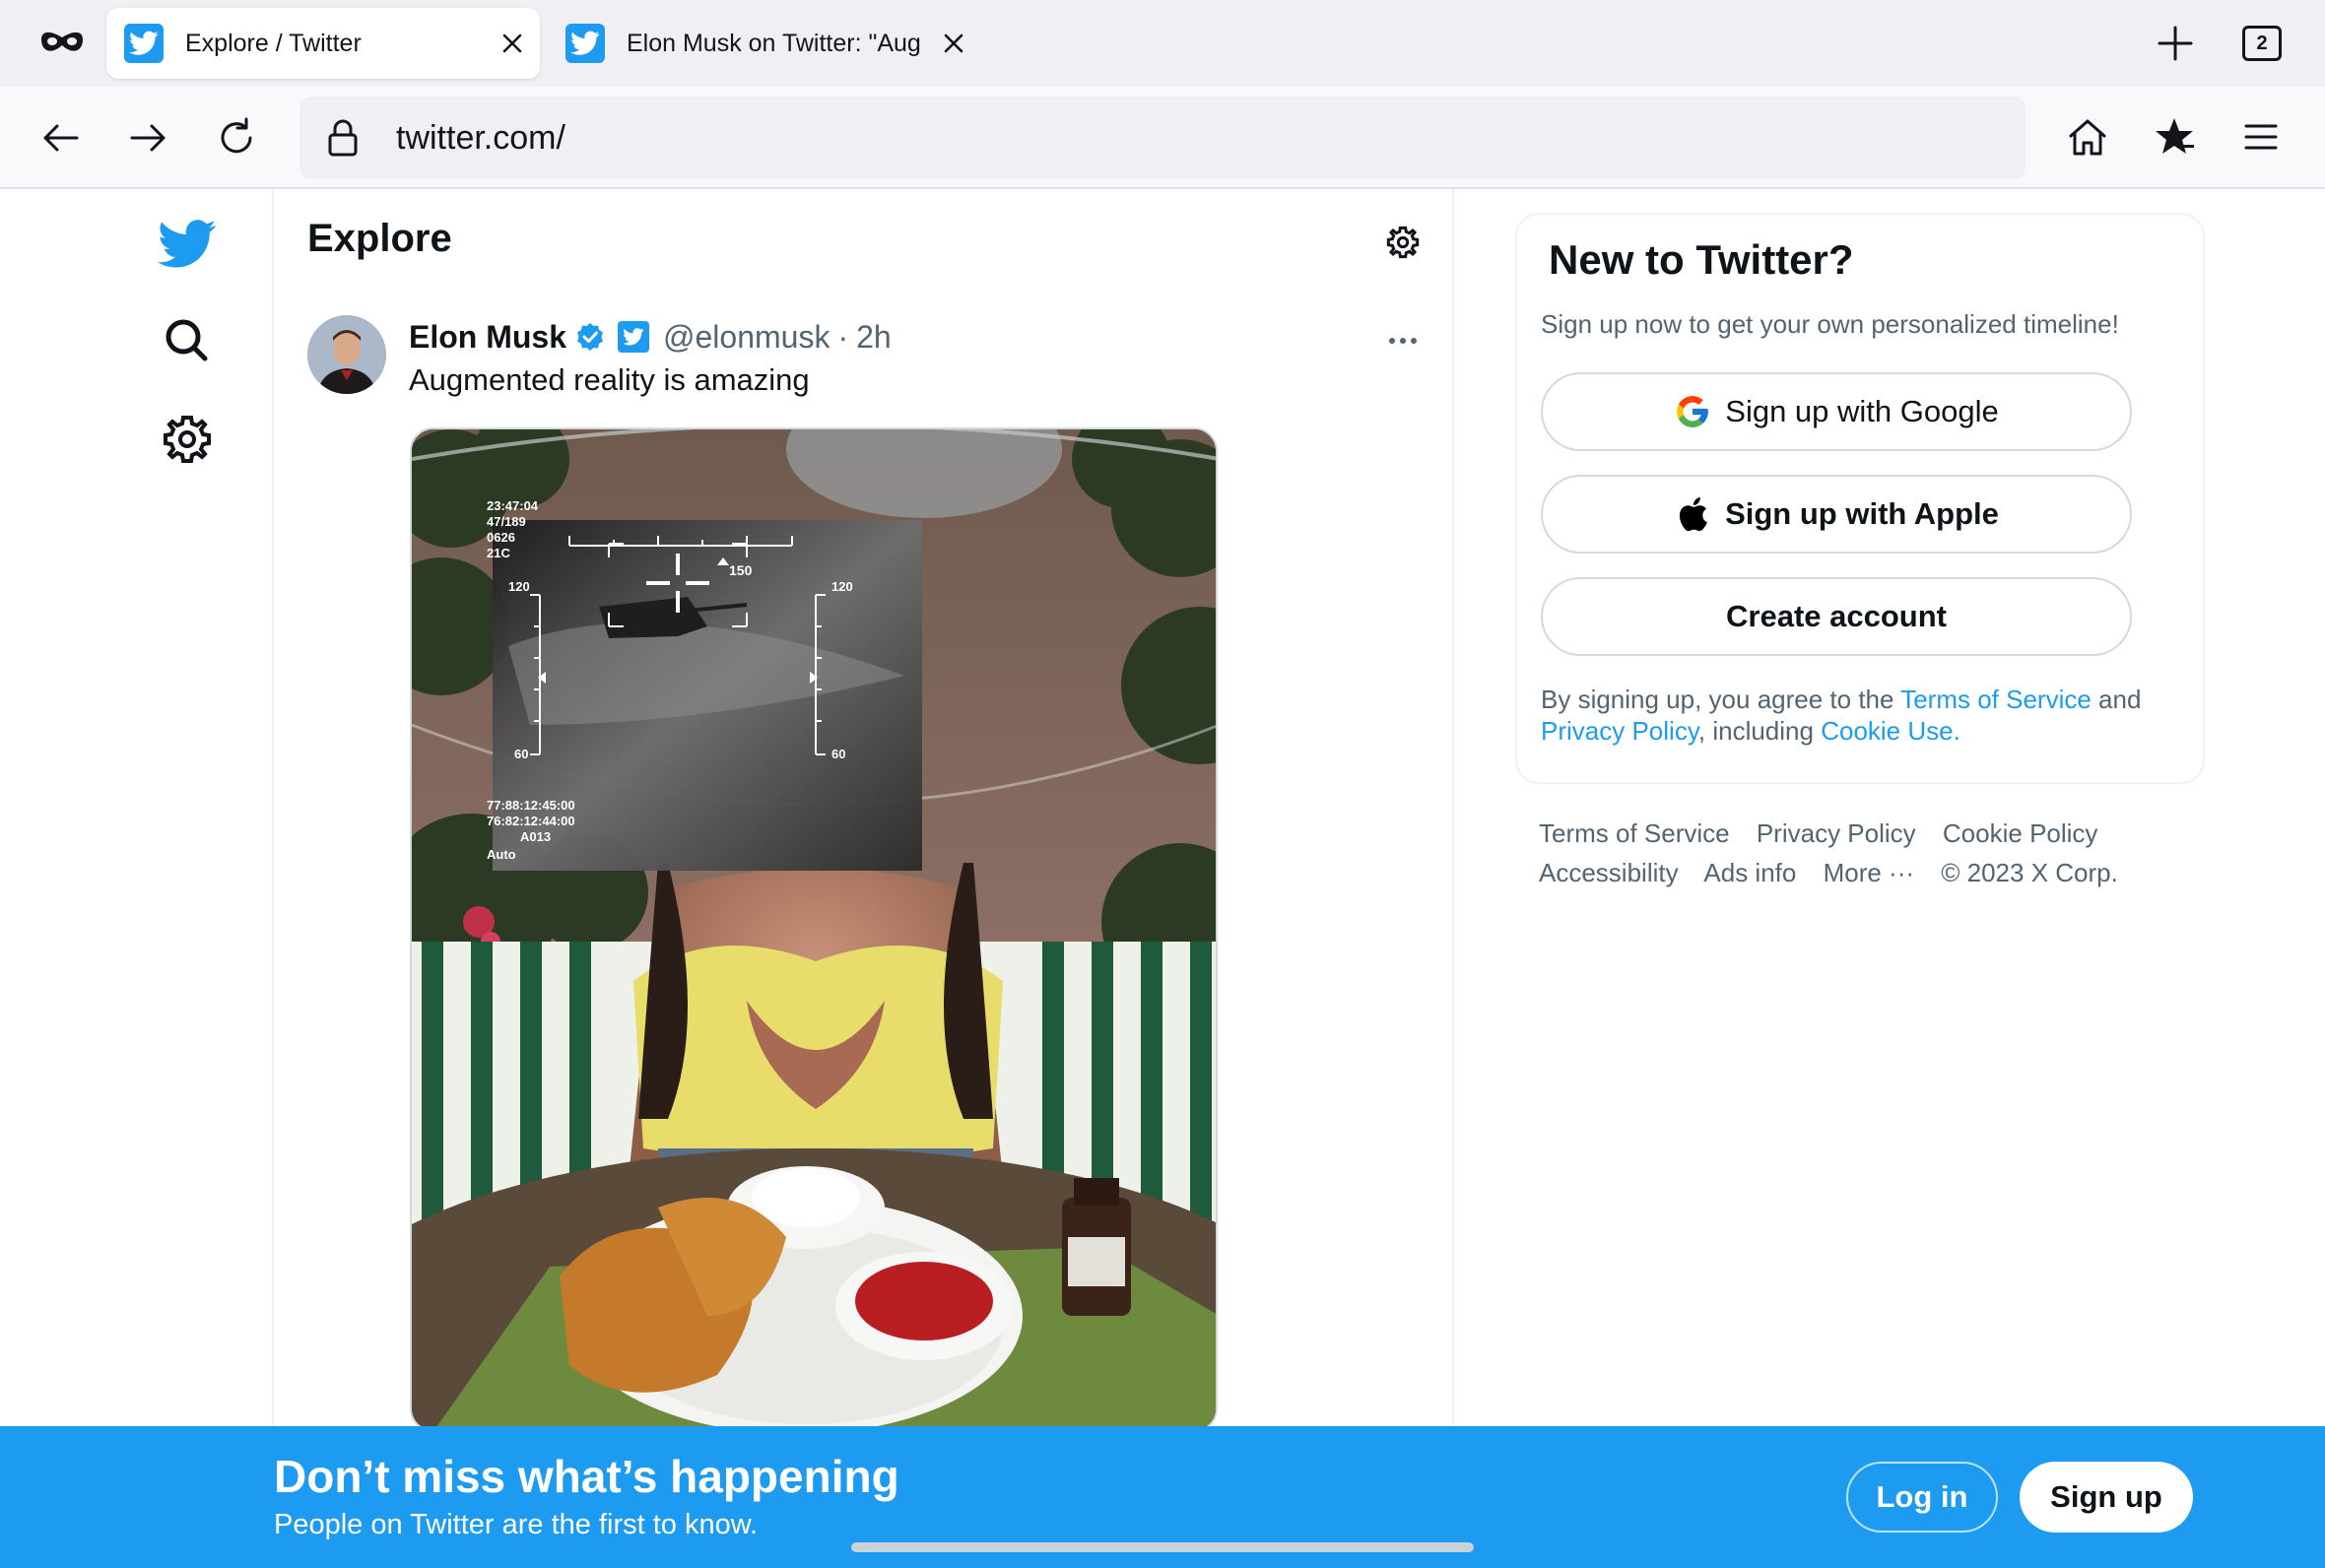  Describe the element at coordinates (531, 821) in the screenshot. I see `hud-readout-line: 76:82:12:44:00` at that location.